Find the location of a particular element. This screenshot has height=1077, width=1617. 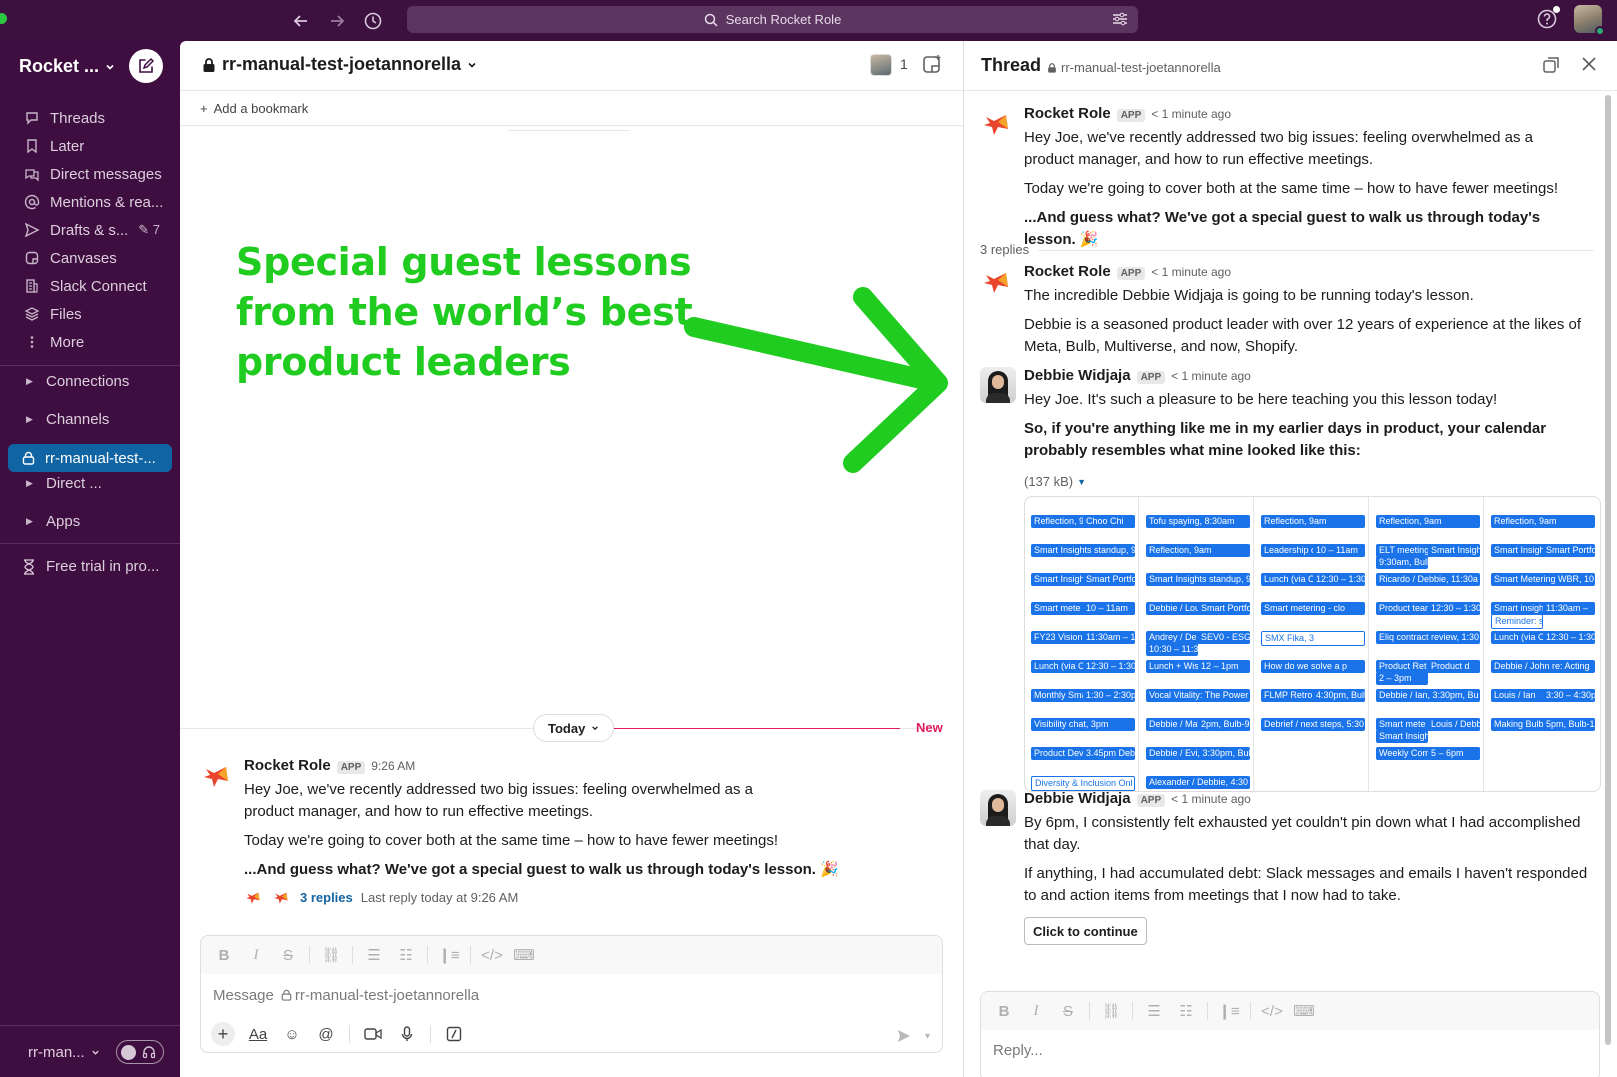

section-apps: ▶ Apps is located at coordinates (90, 521).